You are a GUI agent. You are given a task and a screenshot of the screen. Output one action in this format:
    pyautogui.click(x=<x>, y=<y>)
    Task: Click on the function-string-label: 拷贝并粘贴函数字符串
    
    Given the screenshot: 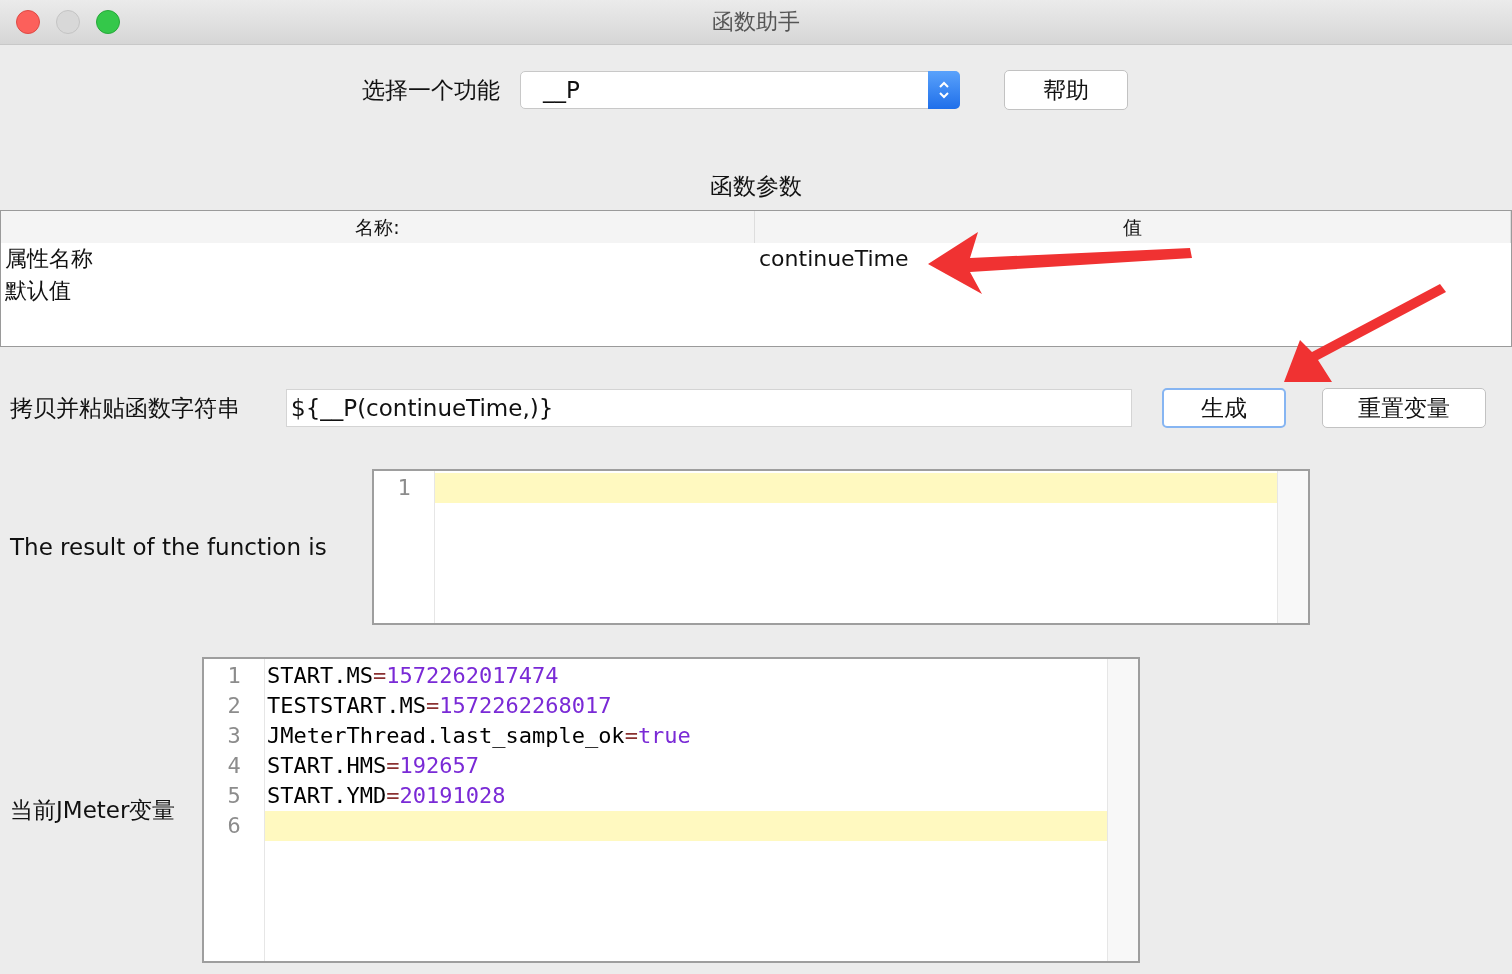 What is the action you would take?
    pyautogui.click(x=125, y=408)
    